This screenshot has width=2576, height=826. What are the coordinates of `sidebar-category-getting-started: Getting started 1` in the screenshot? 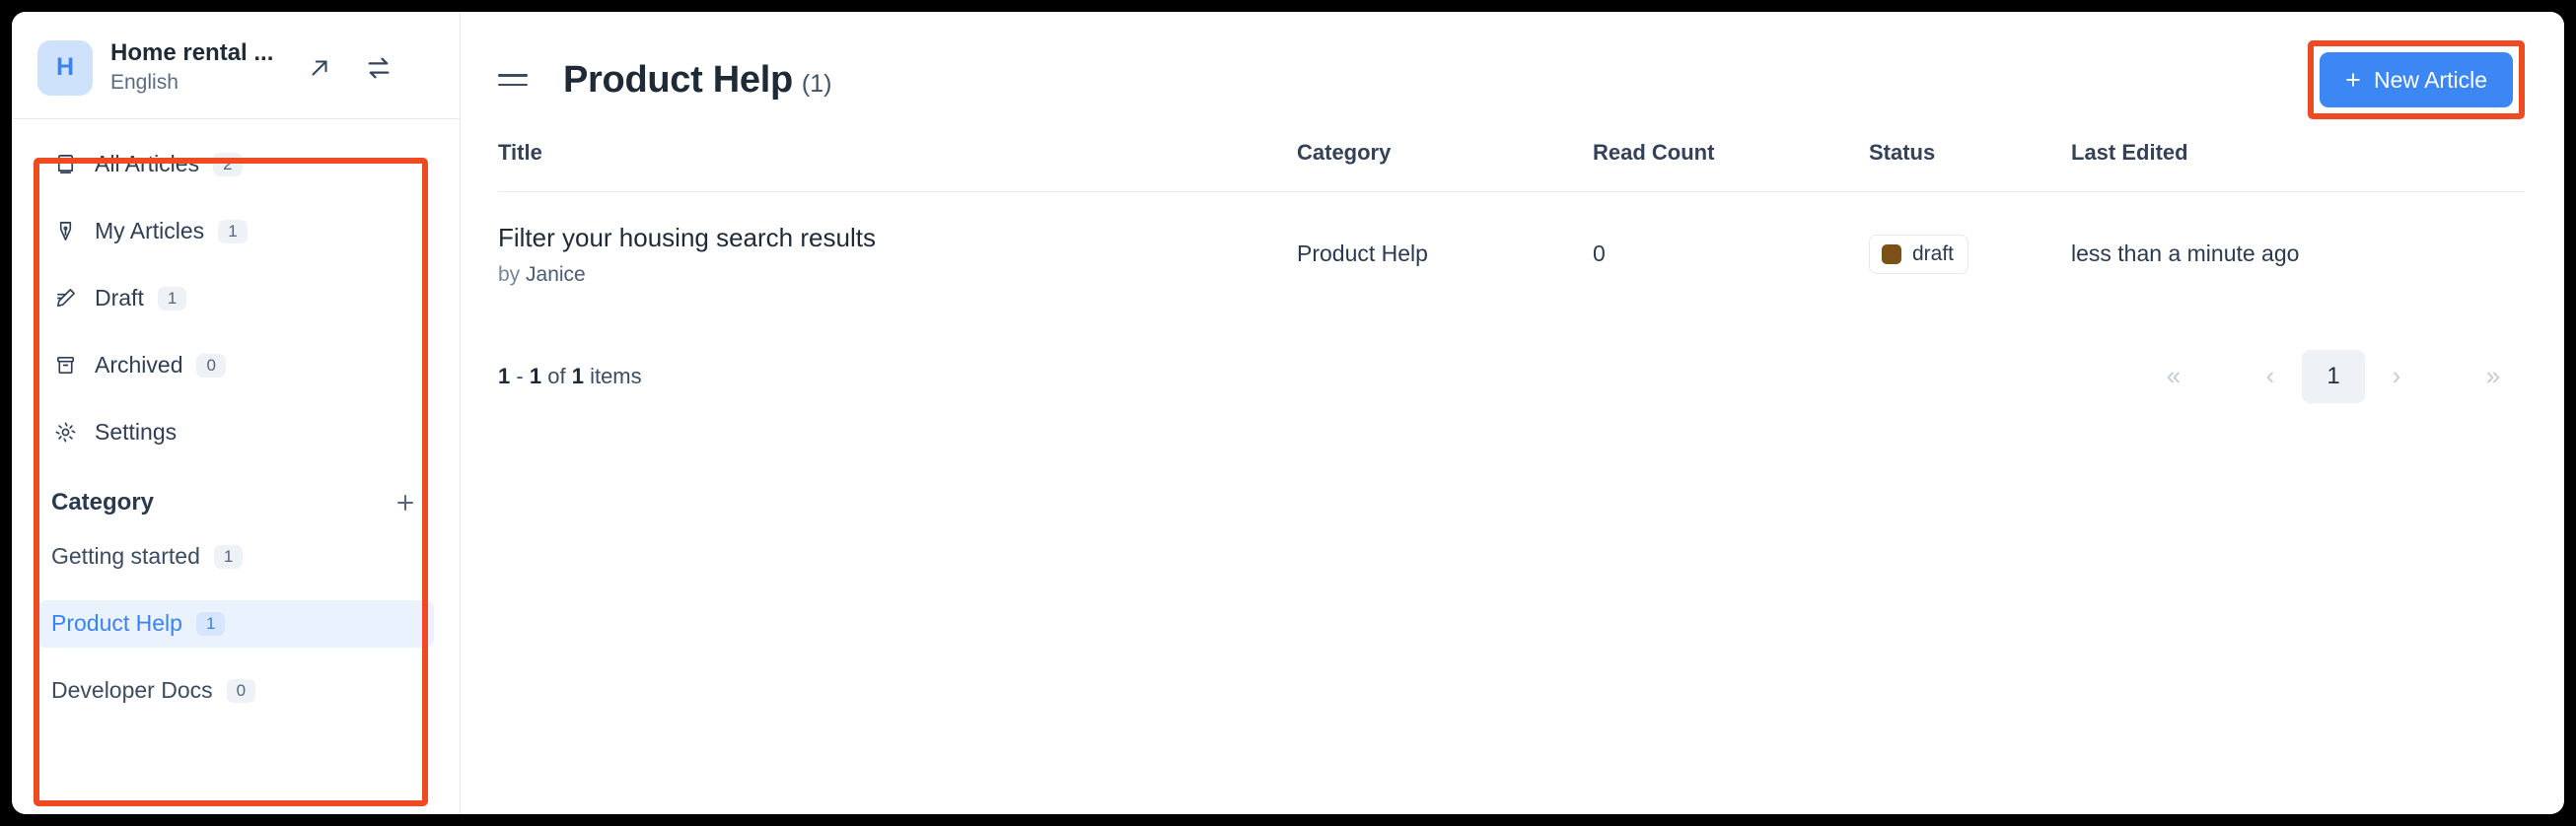 It's located at (236, 557).